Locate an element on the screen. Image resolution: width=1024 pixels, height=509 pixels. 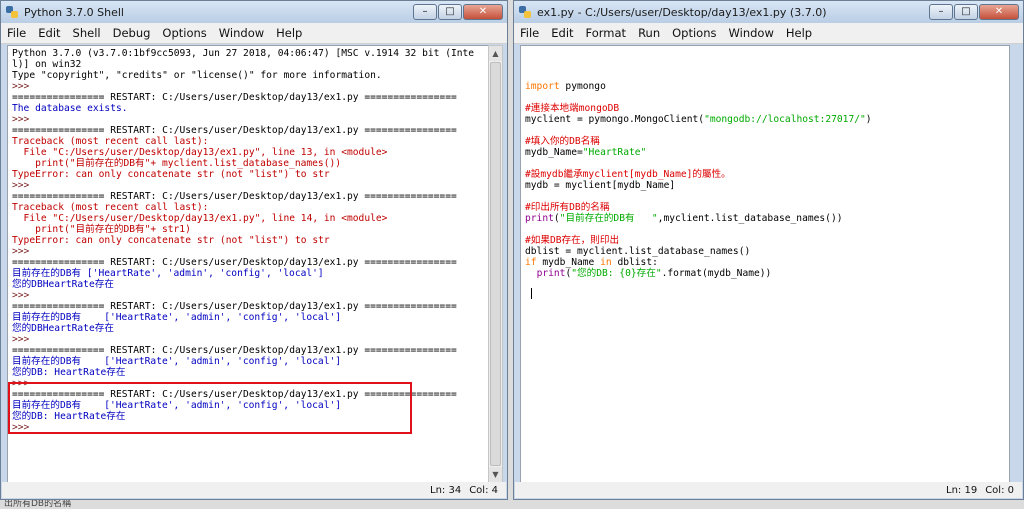
shell-scrollbar: ▲ ▼ is located at coordinates (495, 264).